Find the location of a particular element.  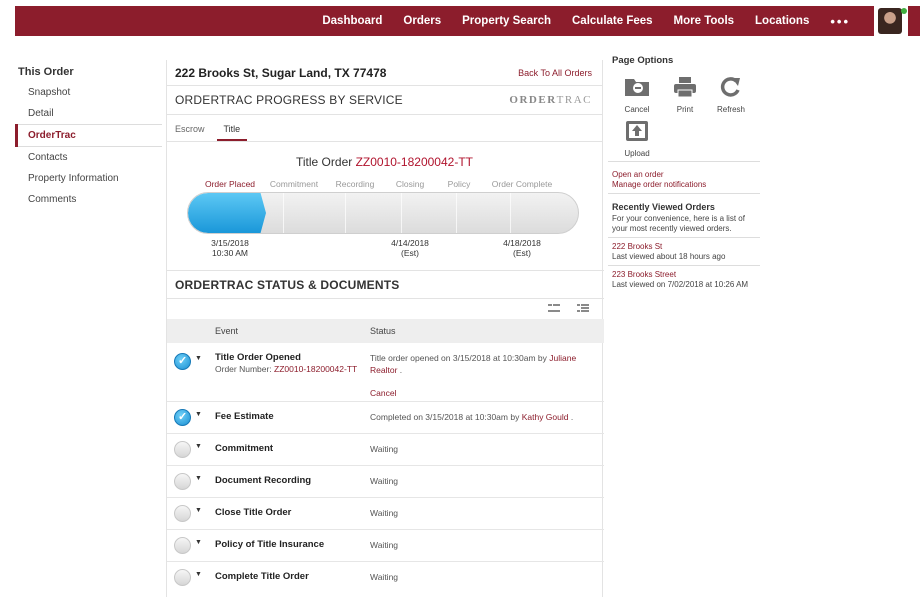

order-number-link: ZZ0010-18200042-TT is located at coordinates (315, 369).